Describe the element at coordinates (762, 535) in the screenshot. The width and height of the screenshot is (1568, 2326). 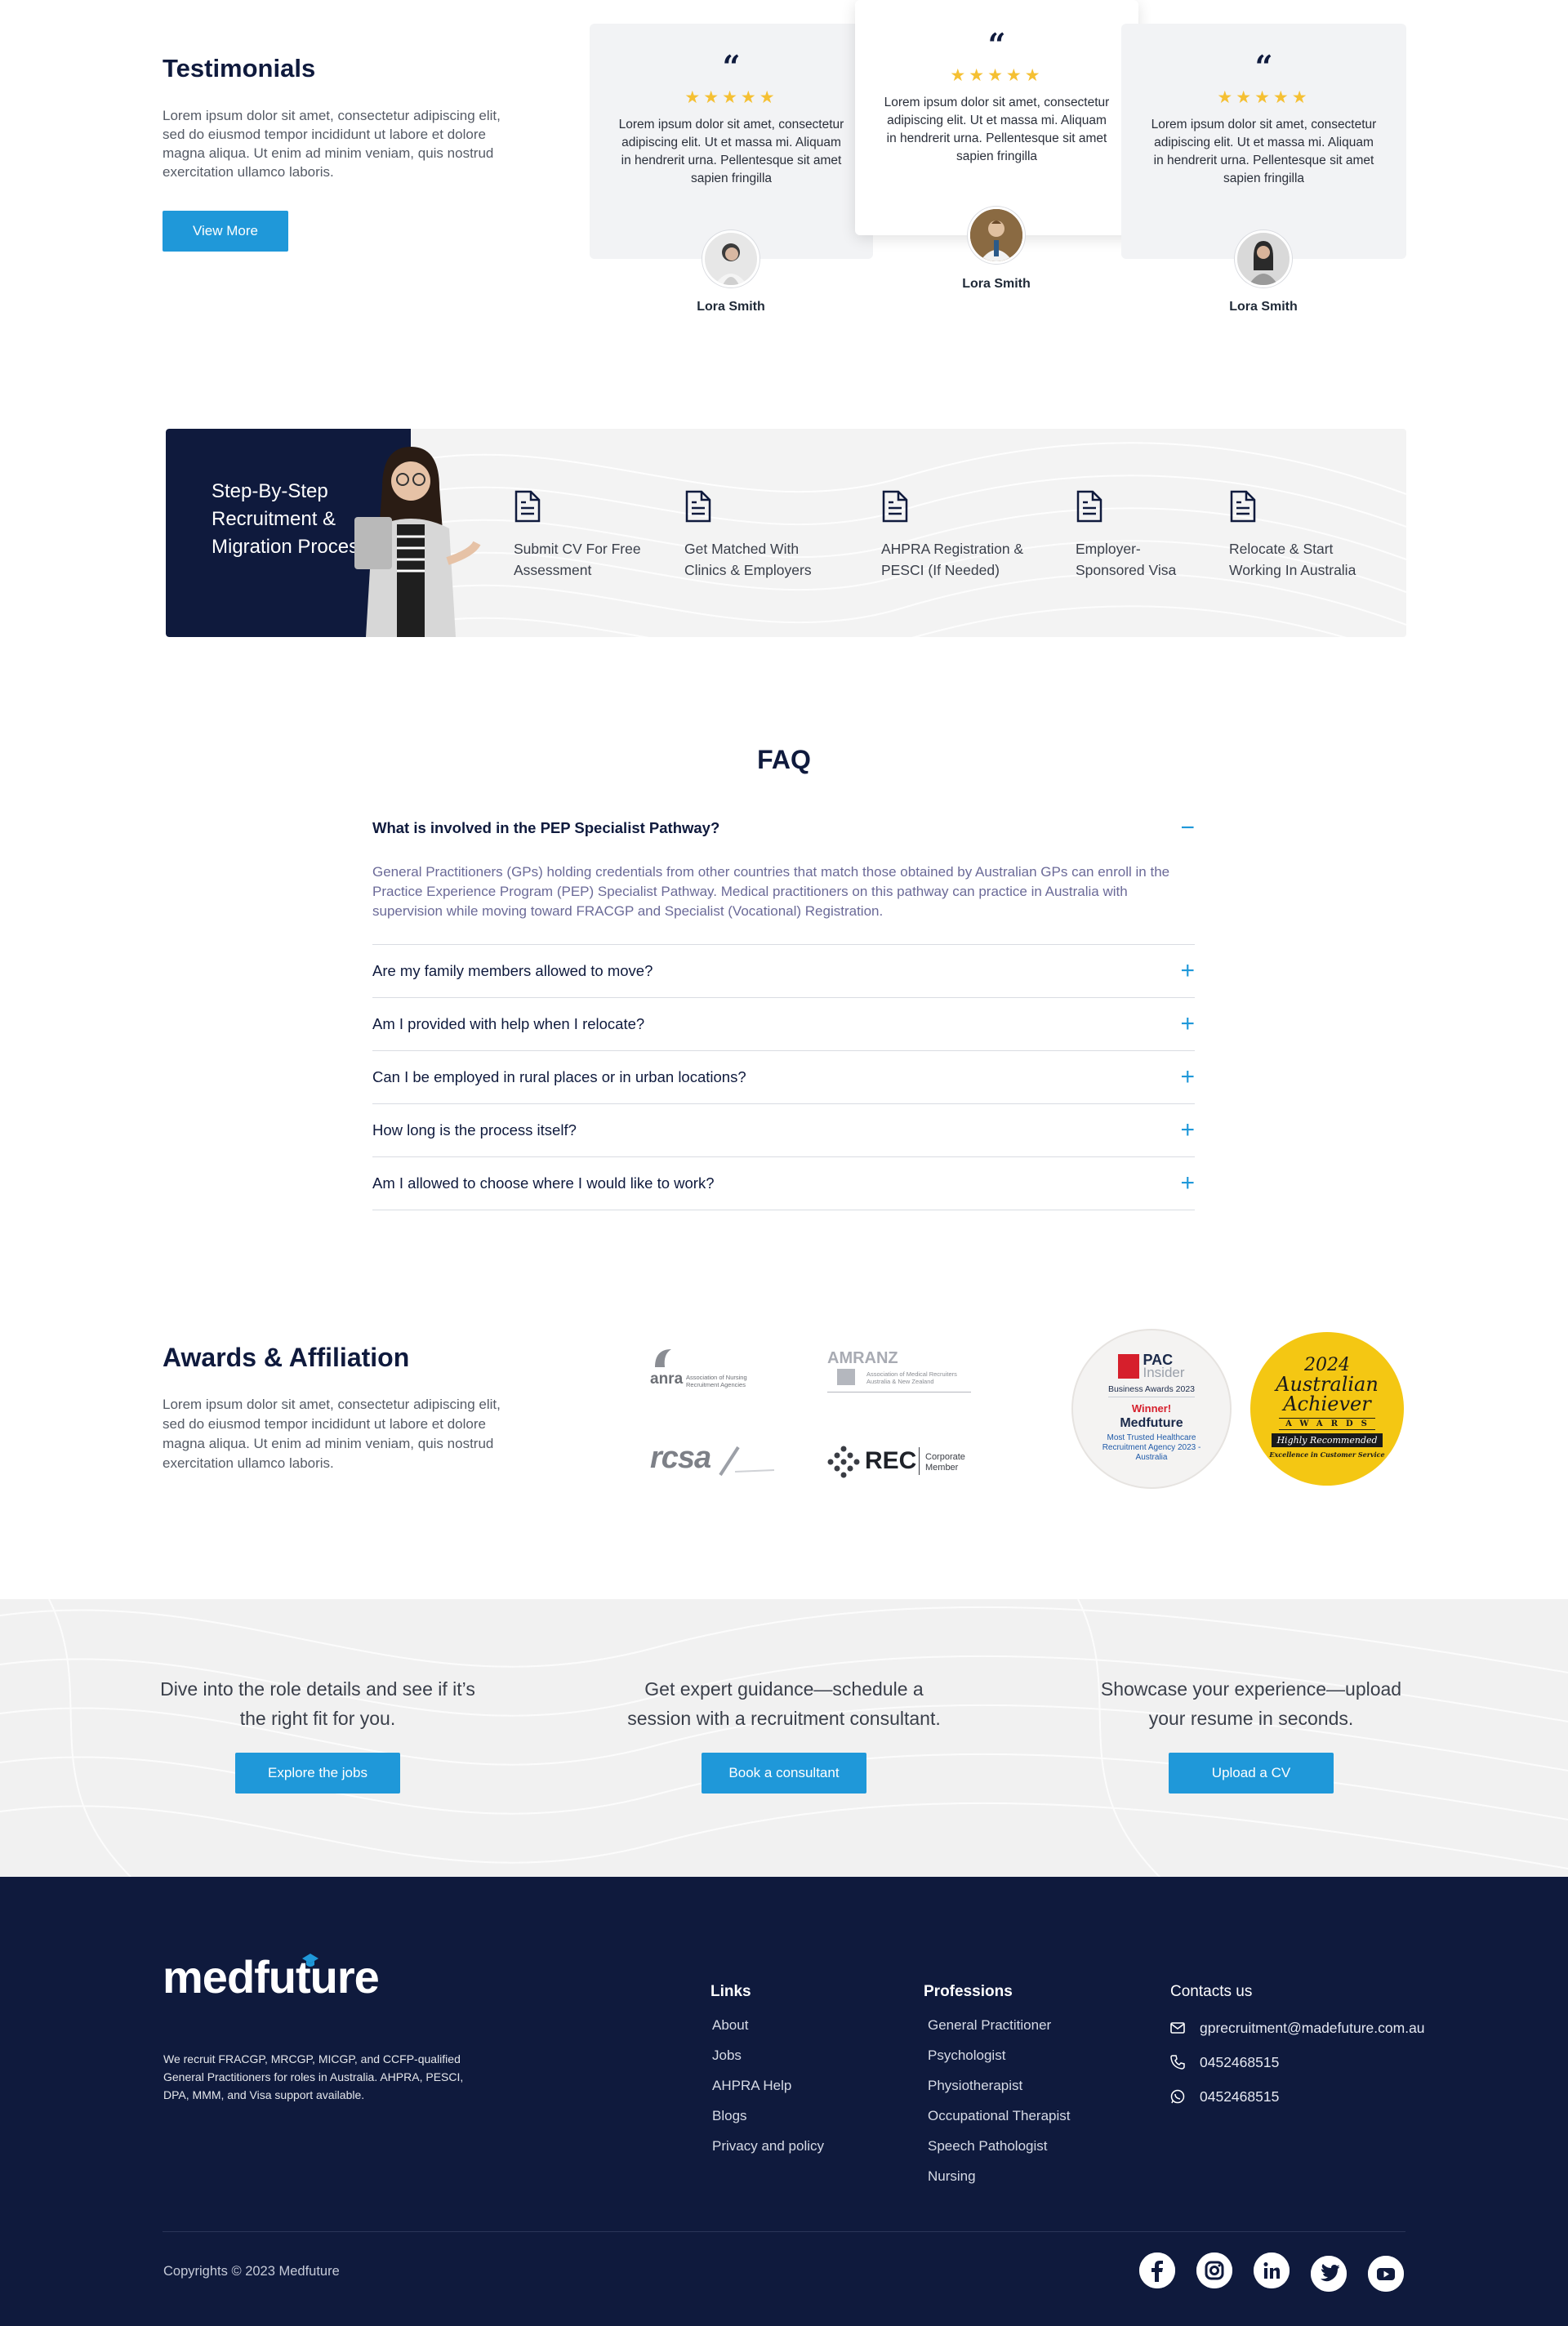
I see `process-step: Get Matched With Clinics & Employers` at that location.